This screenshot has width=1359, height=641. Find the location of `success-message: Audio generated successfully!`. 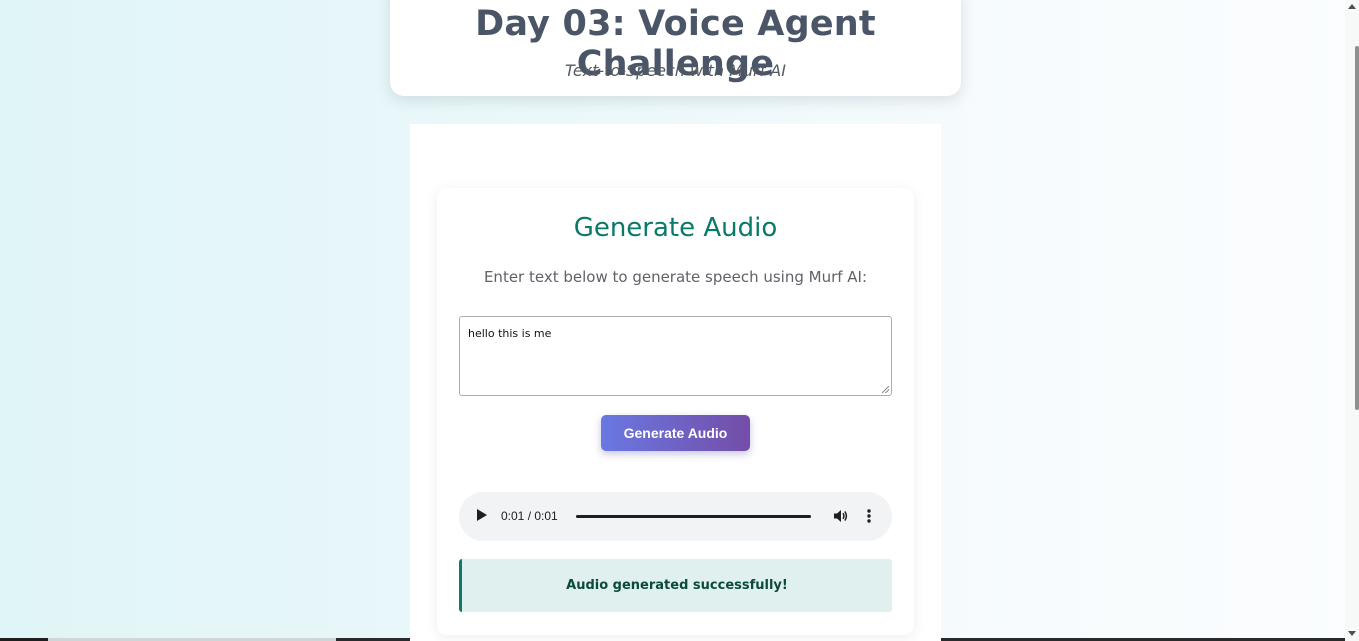

success-message: Audio generated successfully! is located at coordinates (675, 585).